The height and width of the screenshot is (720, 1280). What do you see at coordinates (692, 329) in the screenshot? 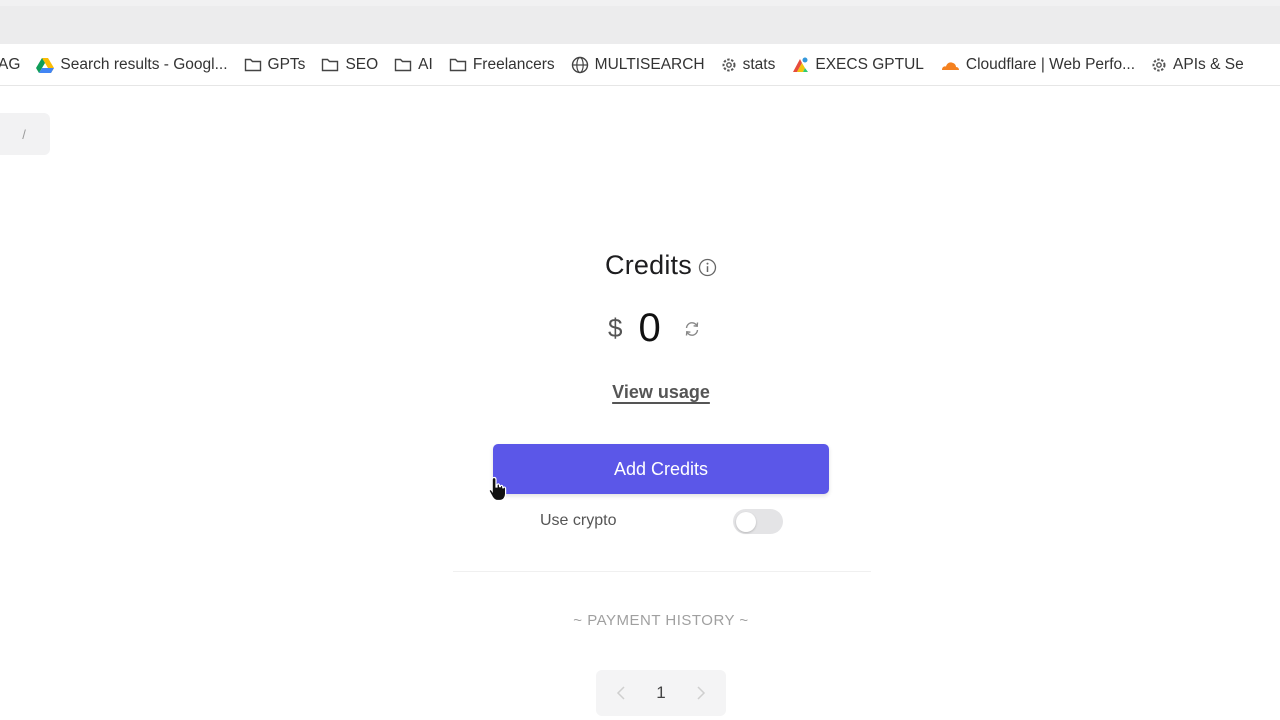
I see `refresh-icon` at bounding box center [692, 329].